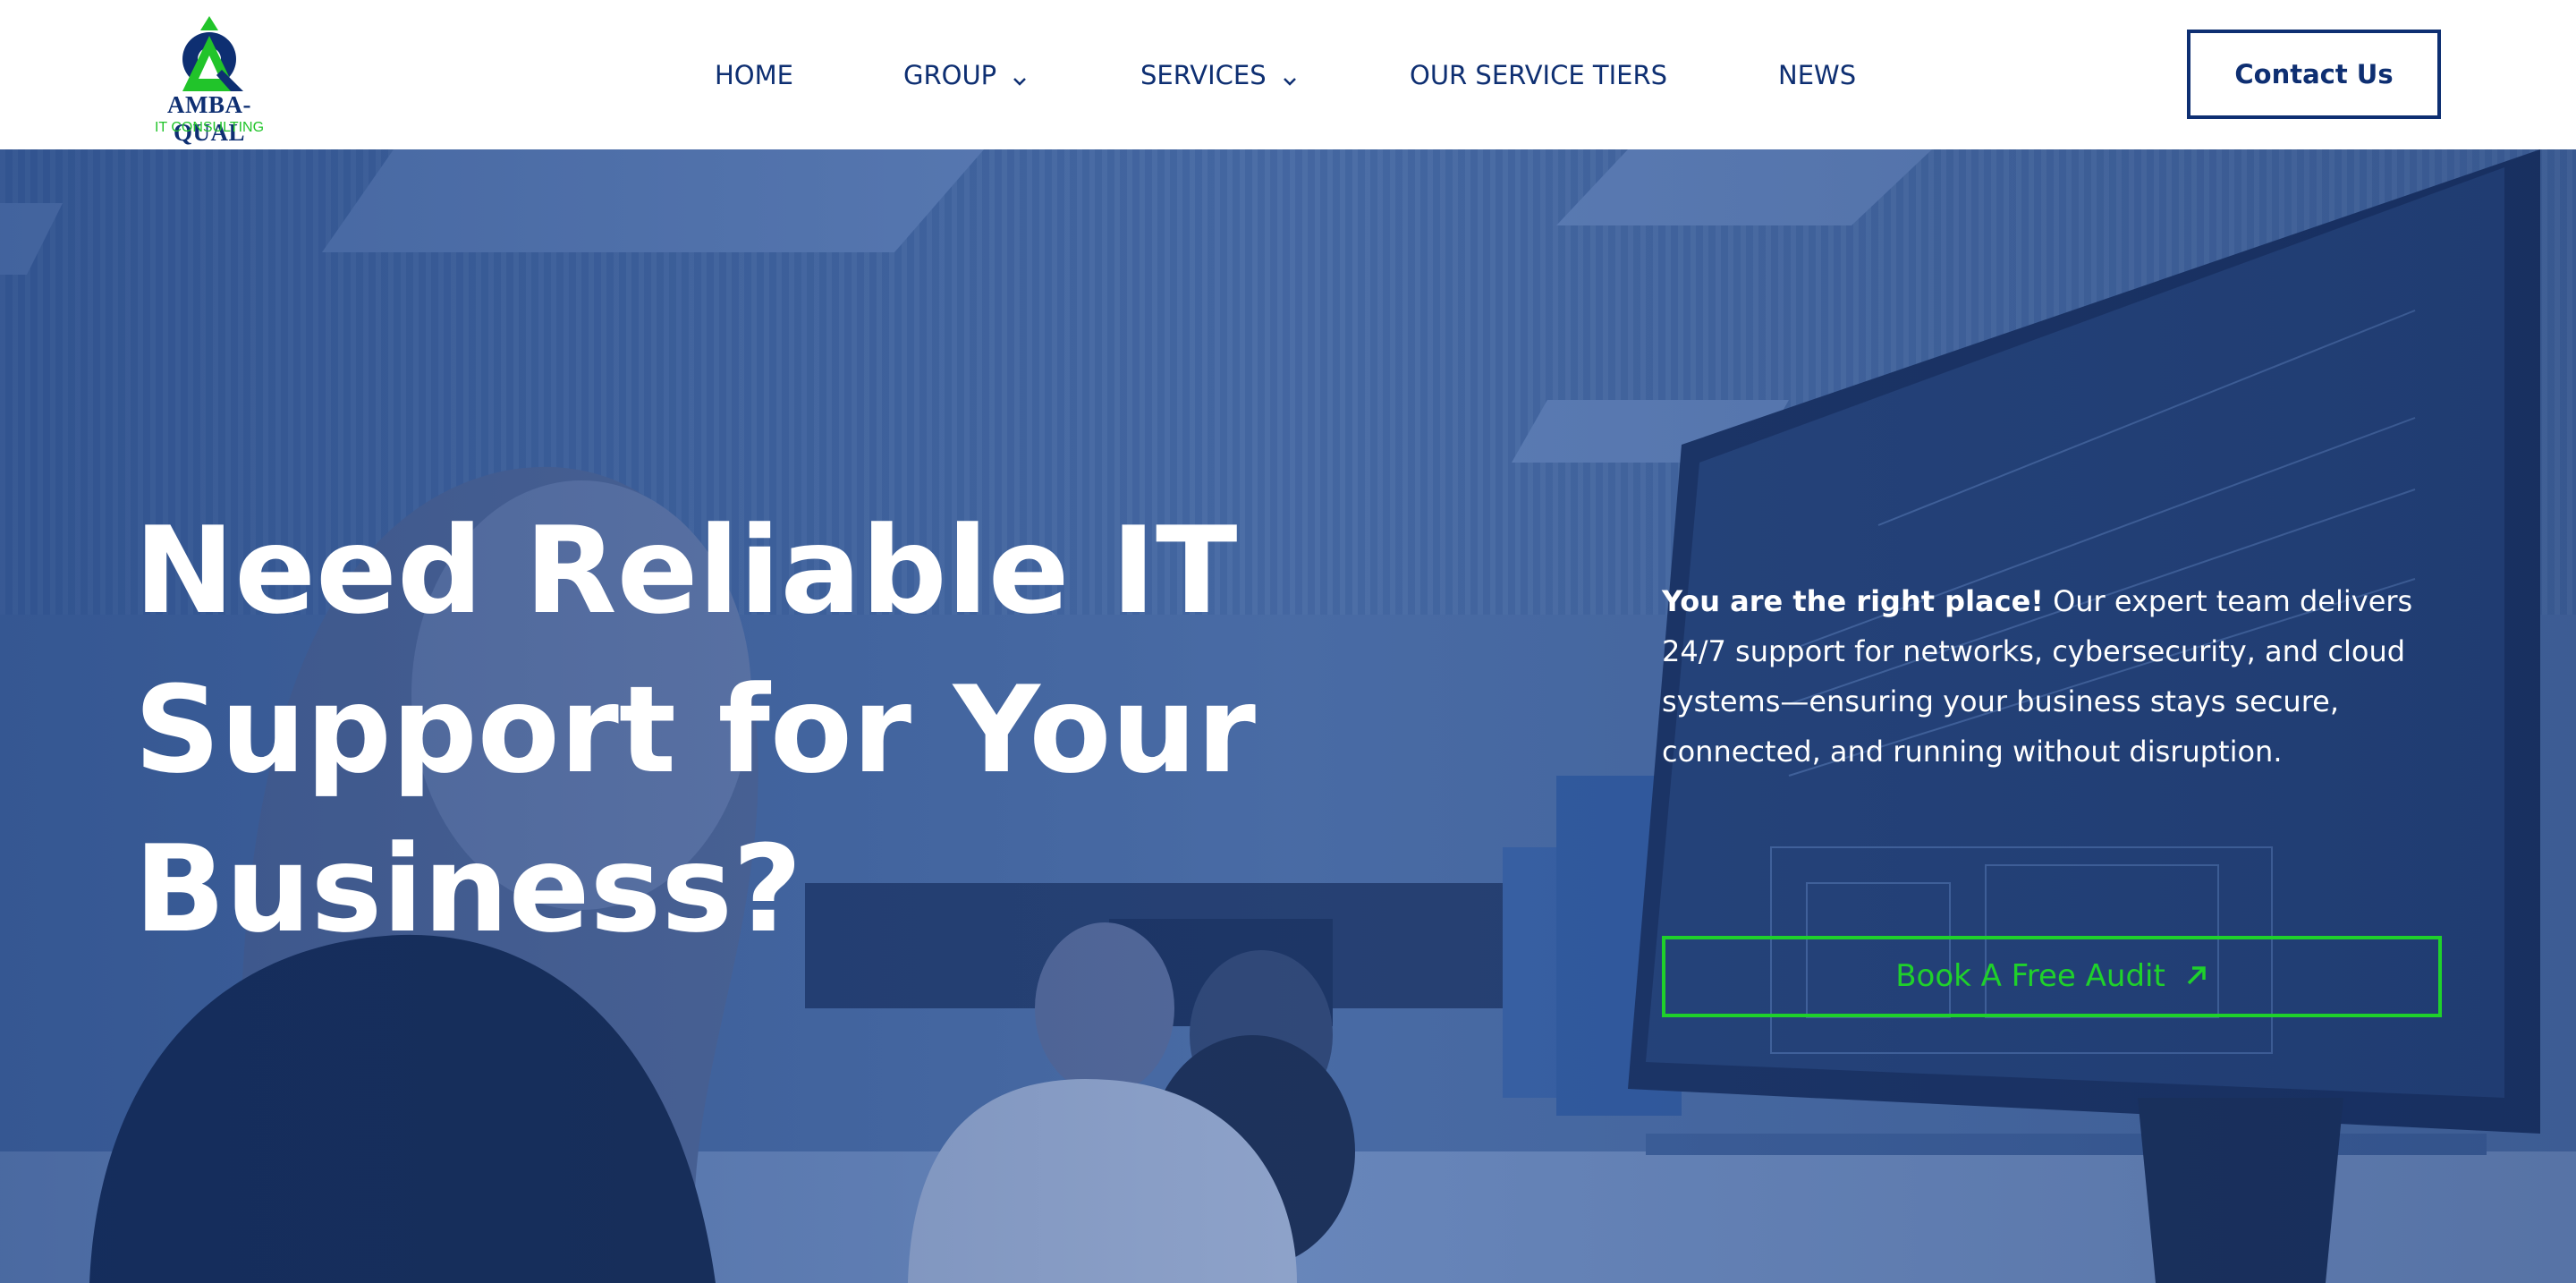 The width and height of the screenshot is (2576, 1283). Describe the element at coordinates (1203, 75) in the screenshot. I see `nav-services-label: SERVICES` at that location.